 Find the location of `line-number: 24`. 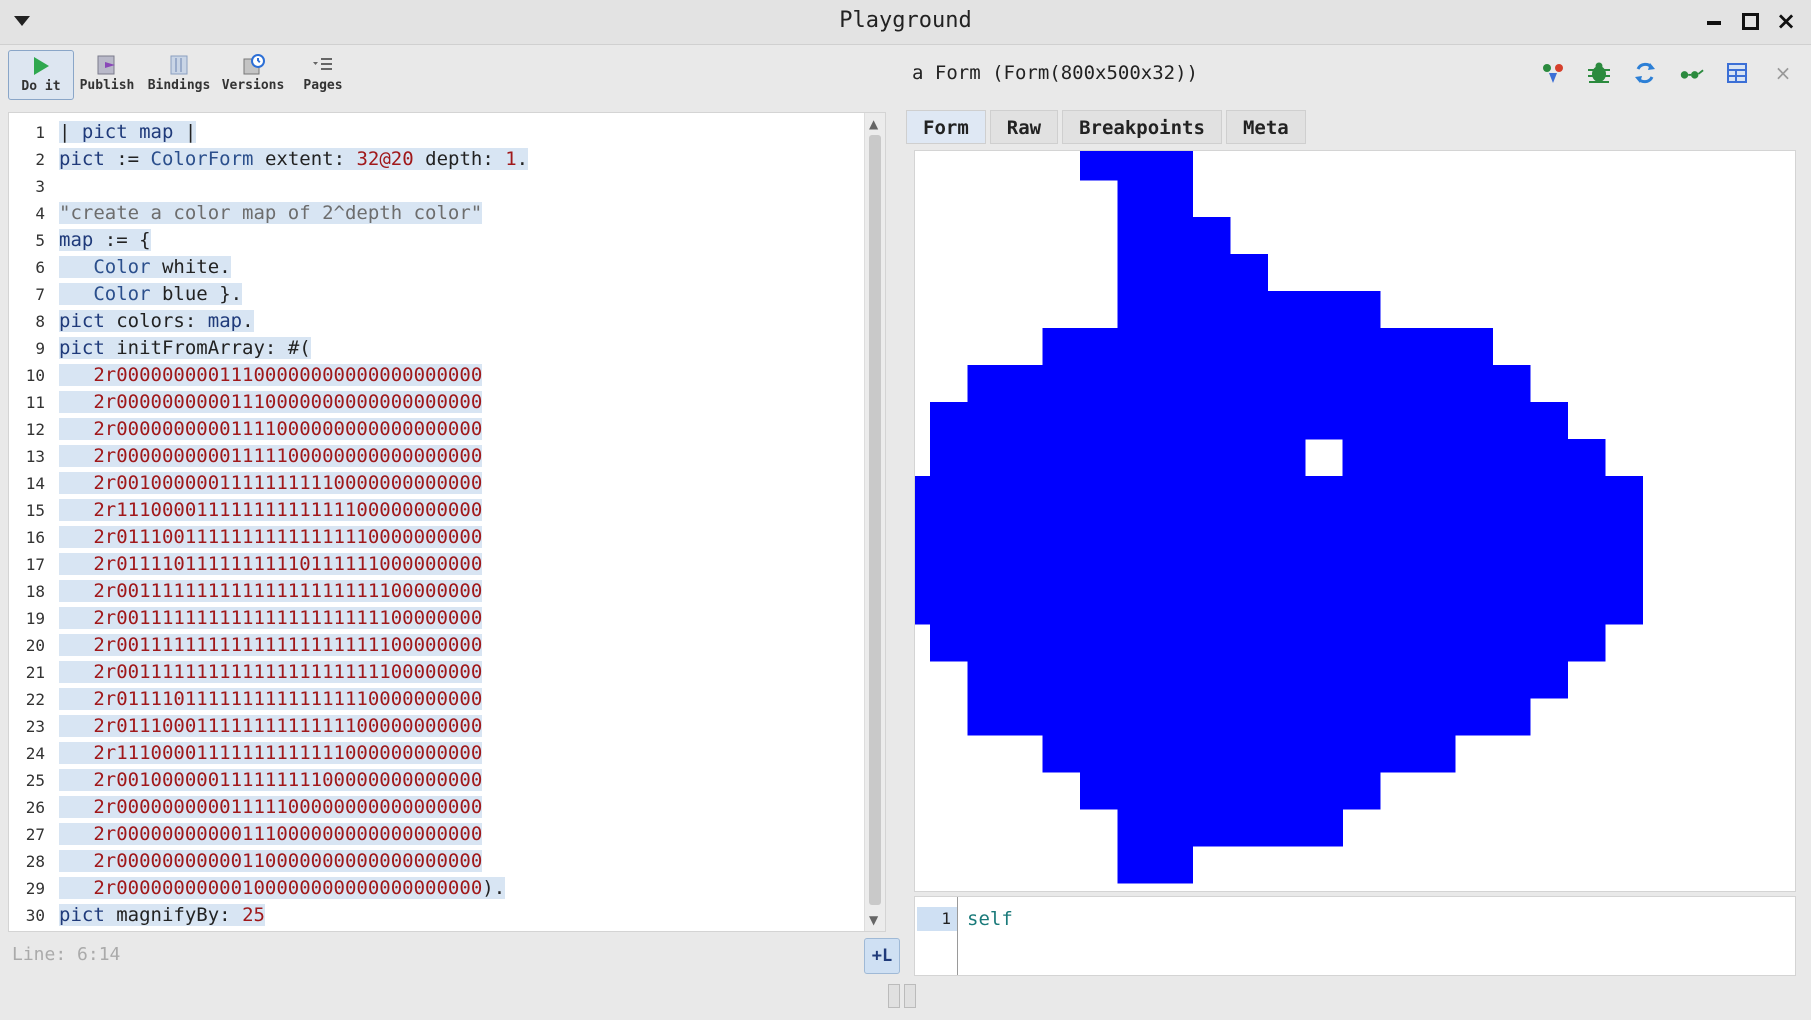

line-number: 24 is located at coordinates (35, 753).